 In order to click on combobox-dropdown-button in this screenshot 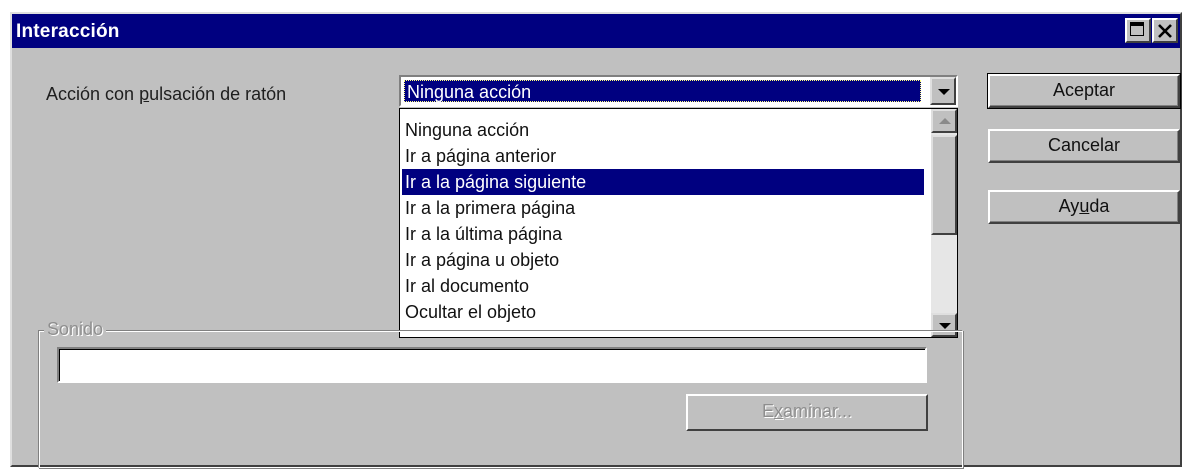, I will do `click(943, 91)`.